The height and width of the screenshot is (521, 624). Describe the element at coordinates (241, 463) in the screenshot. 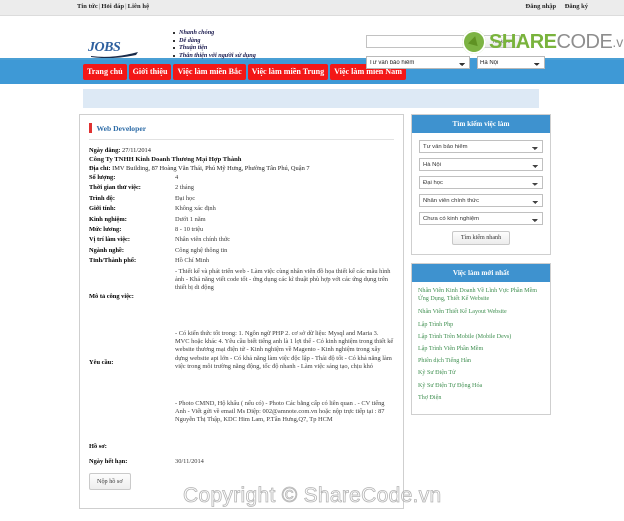

I see `table-row: Ngày hết hạn: 30/11/2014` at that location.